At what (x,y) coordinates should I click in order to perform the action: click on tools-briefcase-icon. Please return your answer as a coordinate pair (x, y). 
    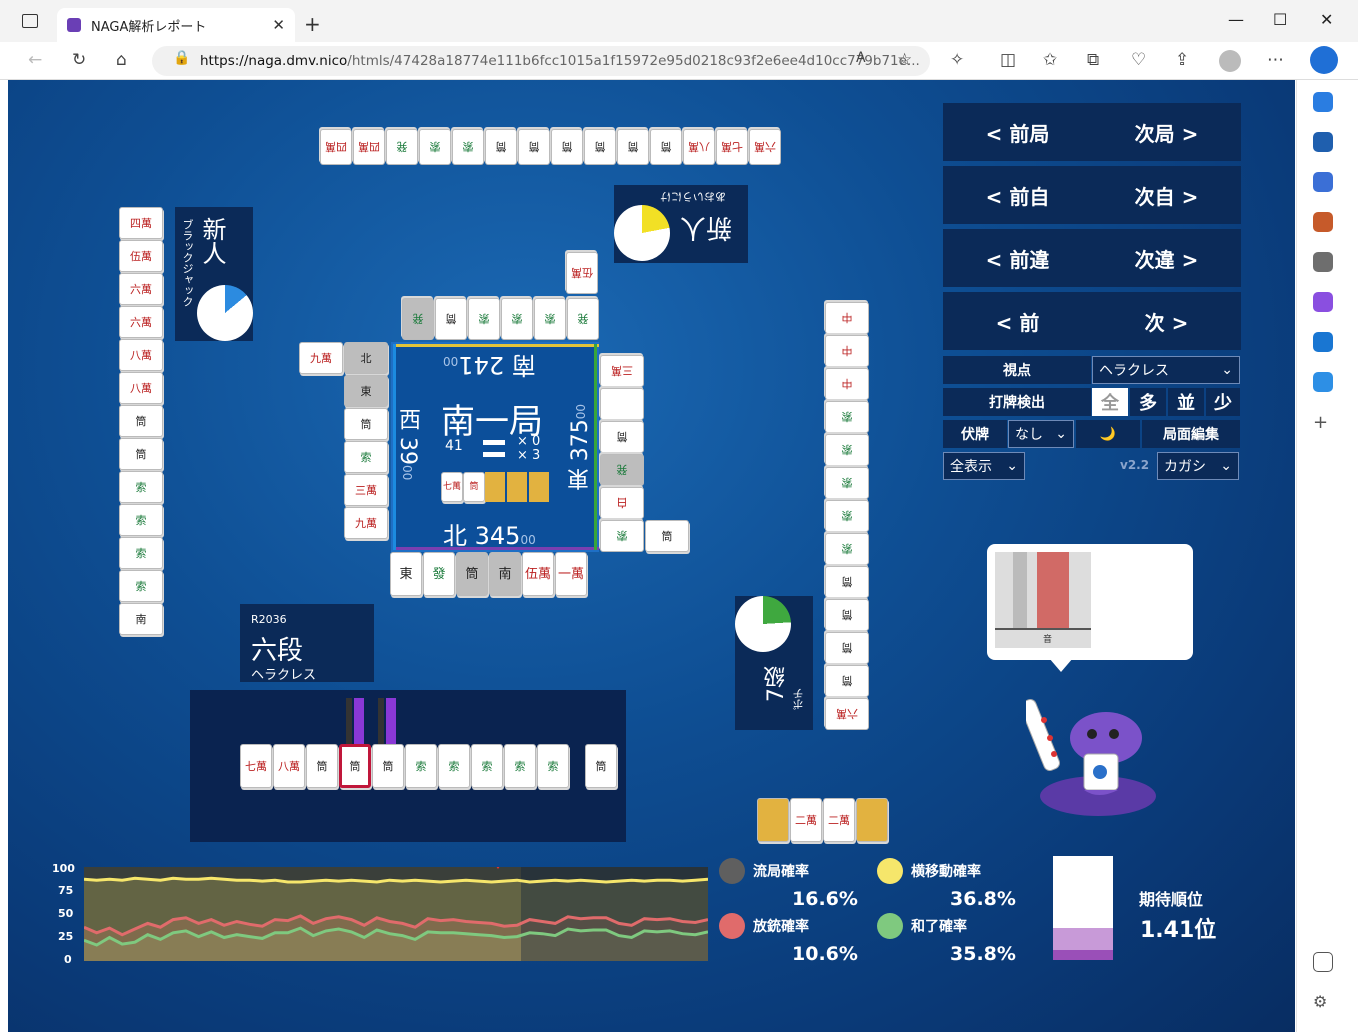
    Looking at the image, I should click on (1323, 222).